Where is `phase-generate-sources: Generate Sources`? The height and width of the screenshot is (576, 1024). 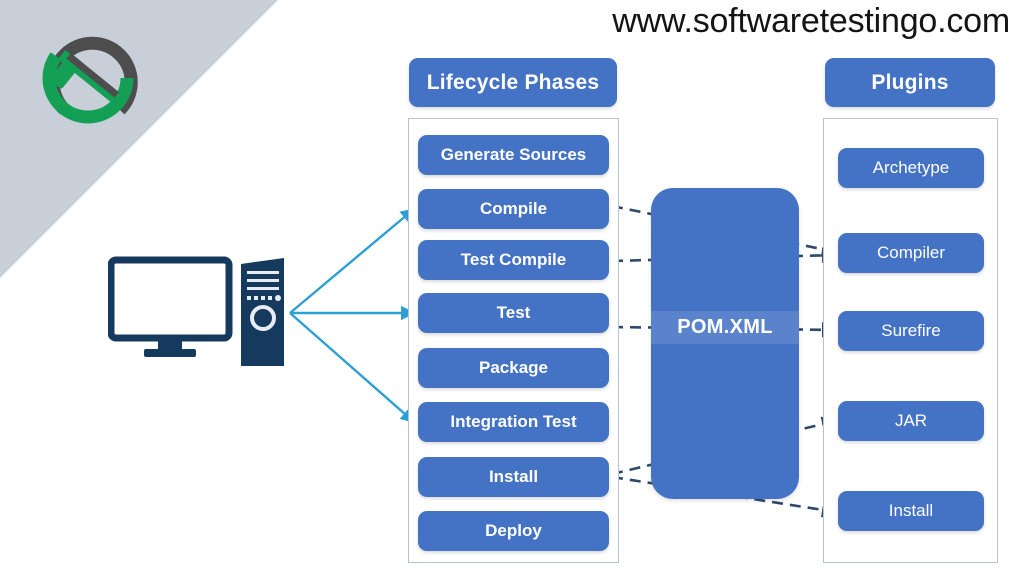
phase-generate-sources: Generate Sources is located at coordinates (513, 155).